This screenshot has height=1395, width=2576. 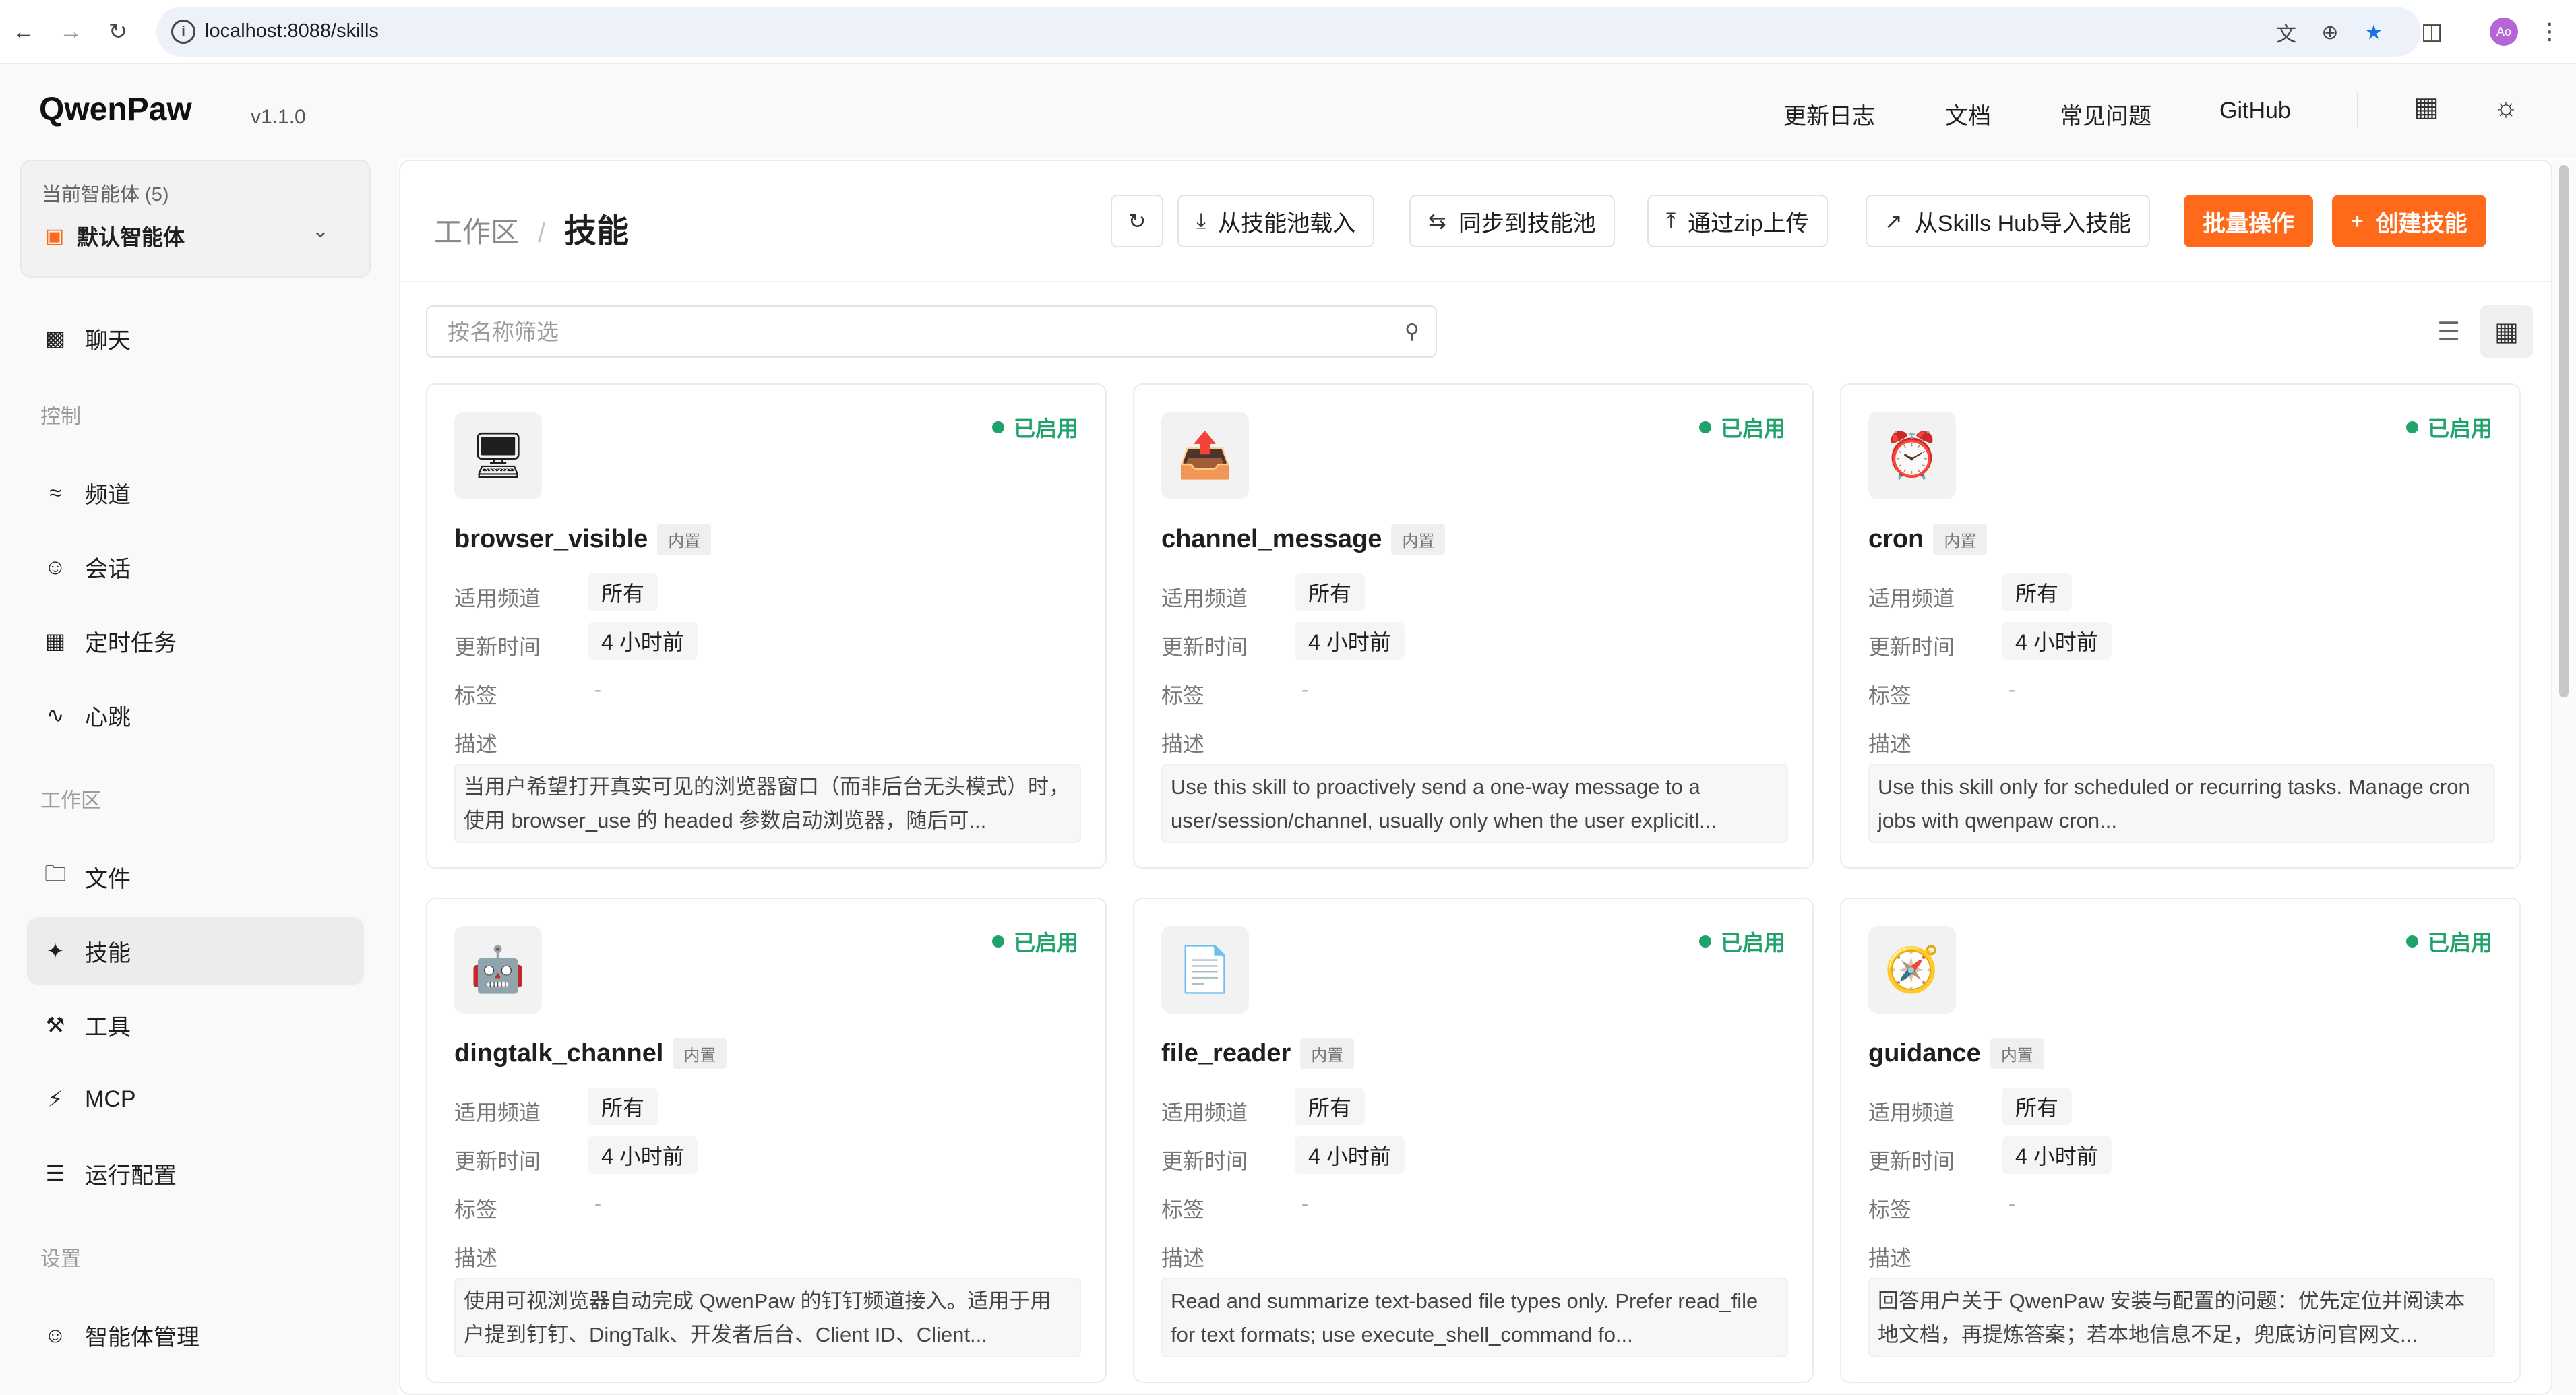 What do you see at coordinates (2357, 110) in the screenshot?
I see `header-divider` at bounding box center [2357, 110].